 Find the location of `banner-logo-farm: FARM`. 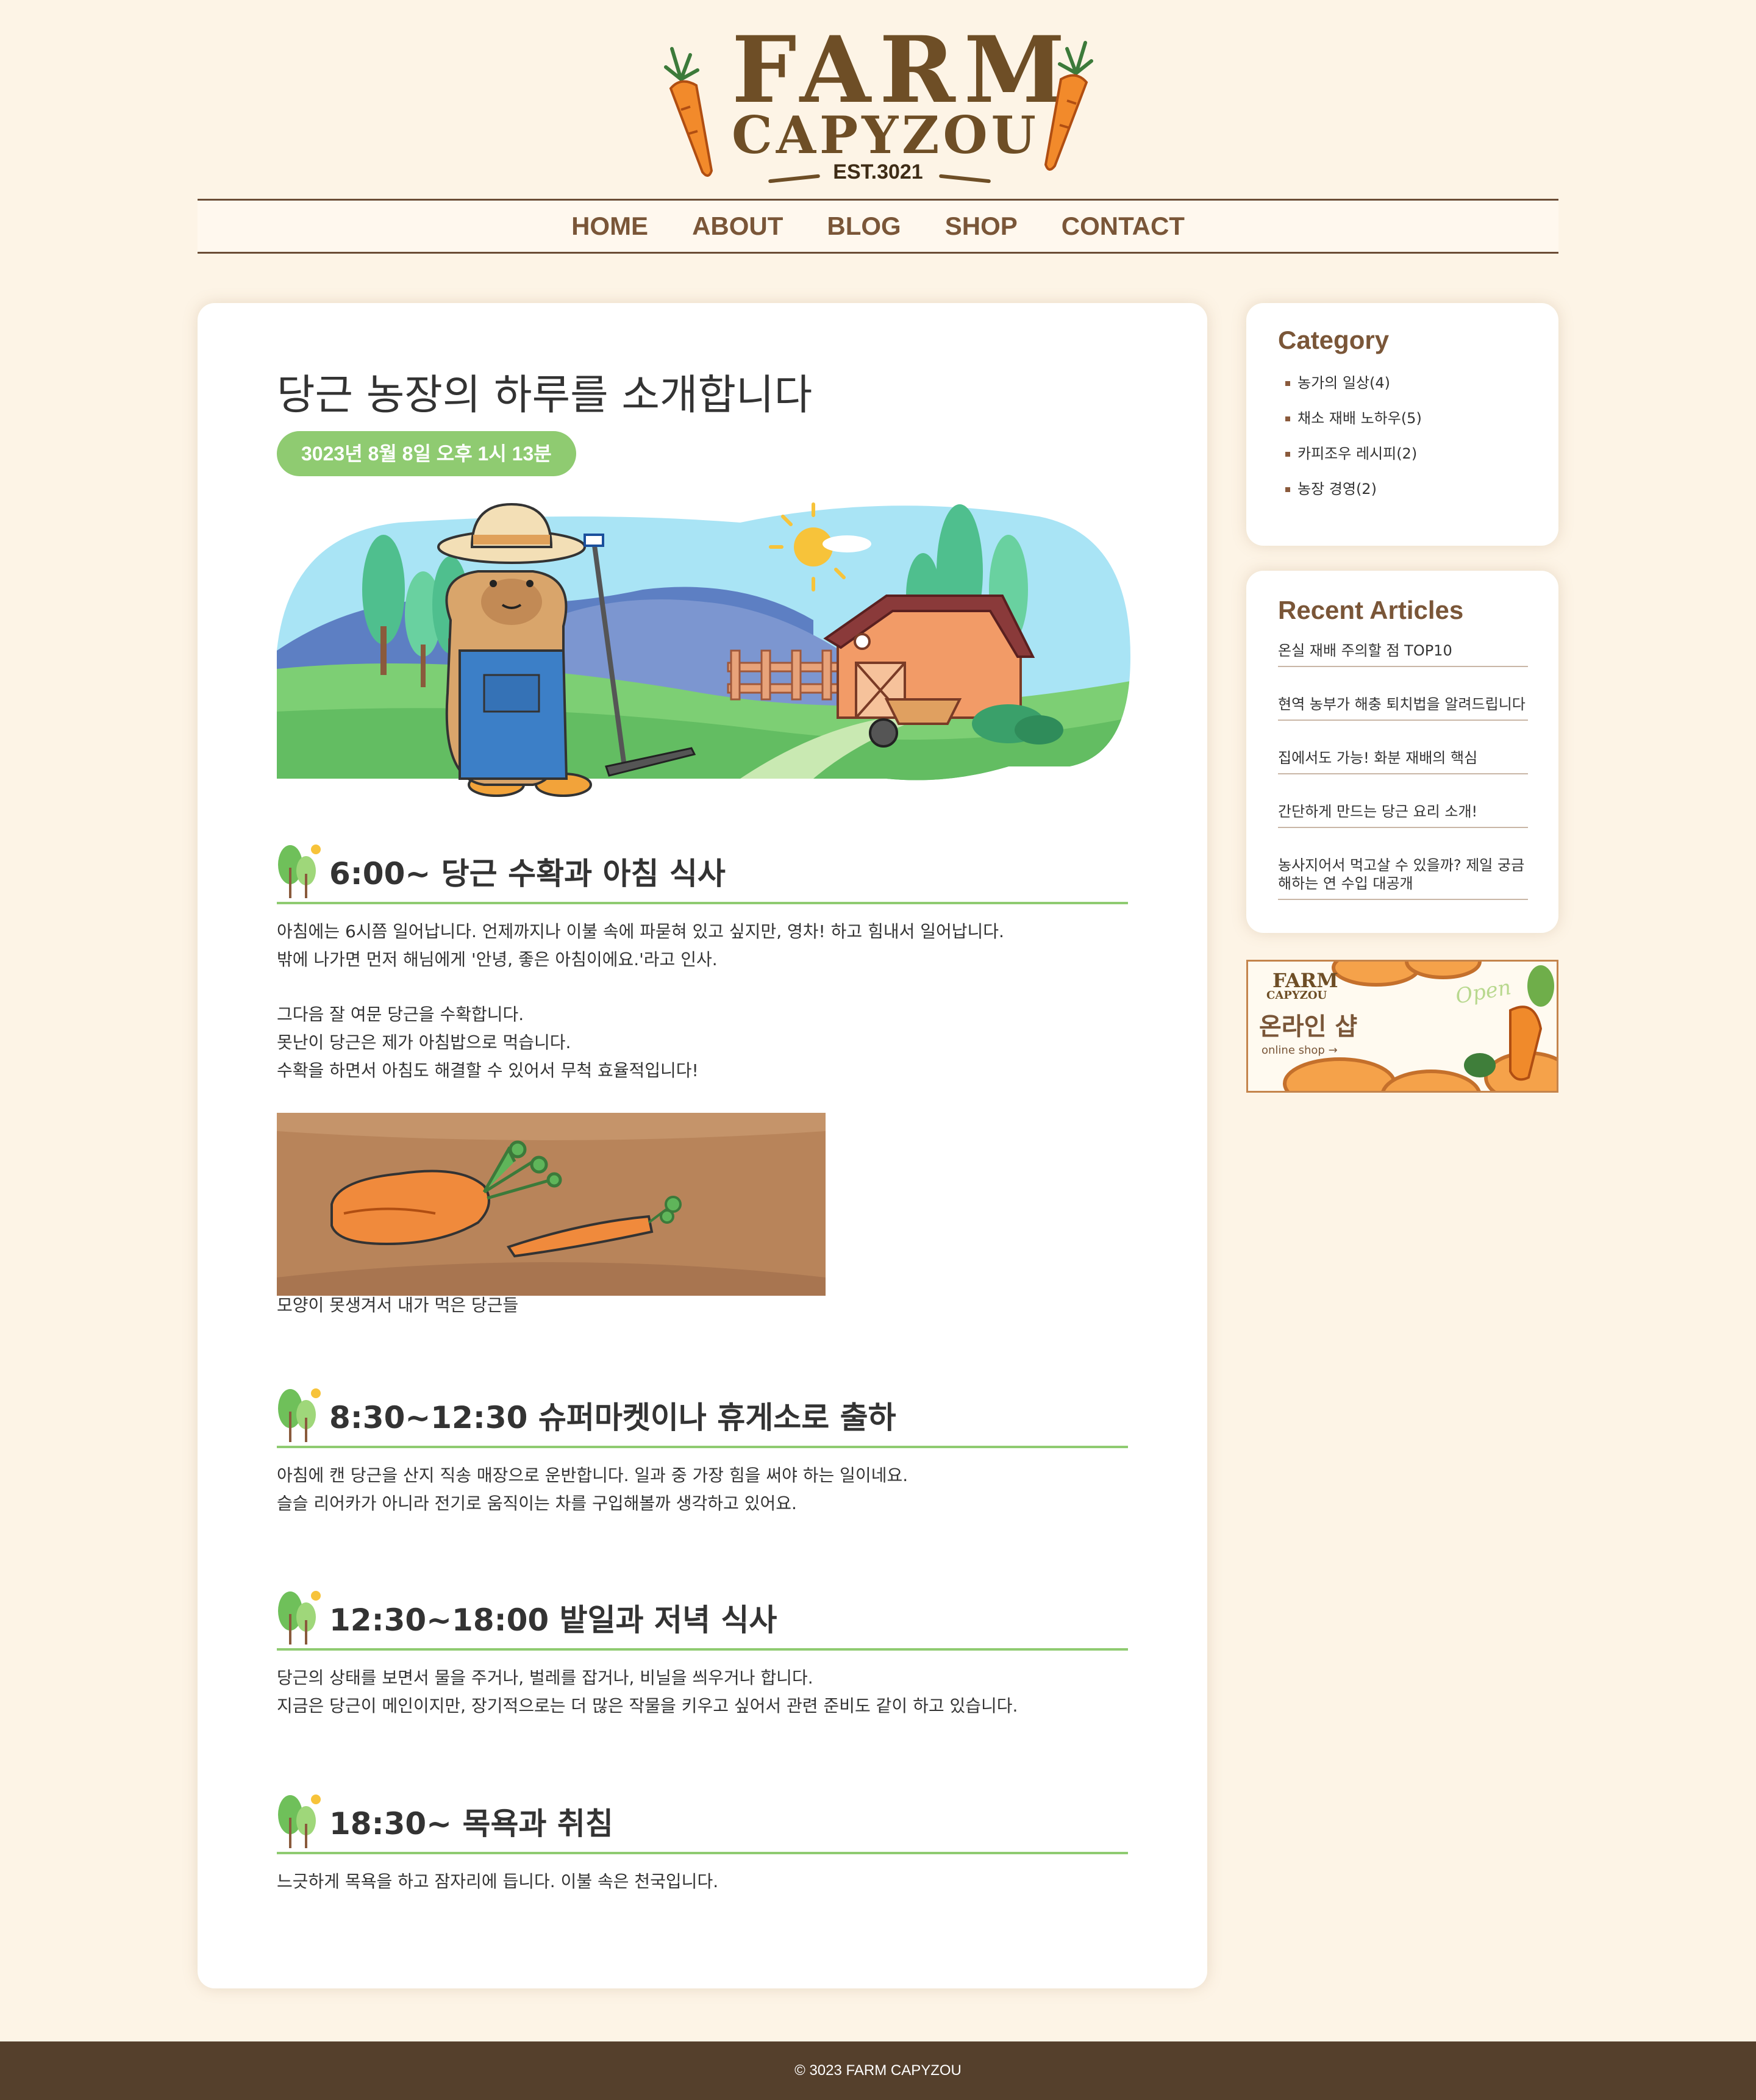

banner-logo-farm: FARM is located at coordinates (1305, 980).